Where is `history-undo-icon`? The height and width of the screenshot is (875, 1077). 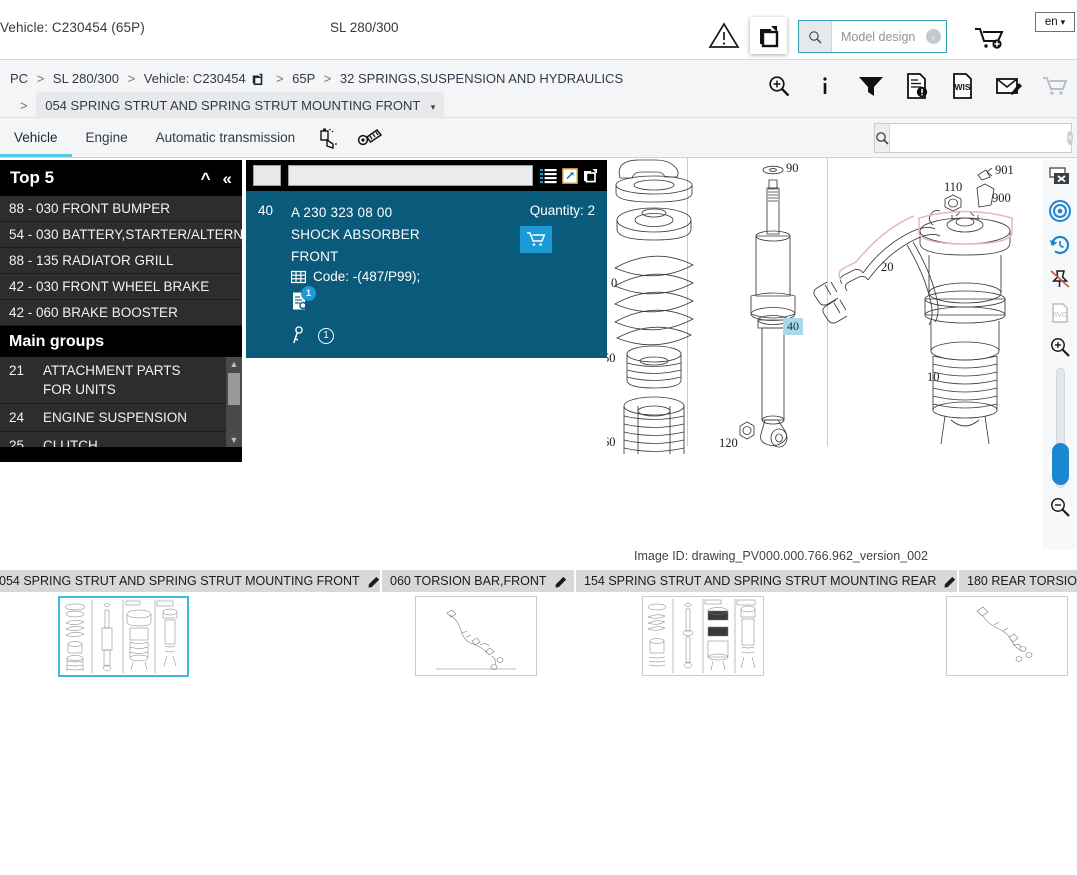
history-undo-icon is located at coordinates (1060, 245).